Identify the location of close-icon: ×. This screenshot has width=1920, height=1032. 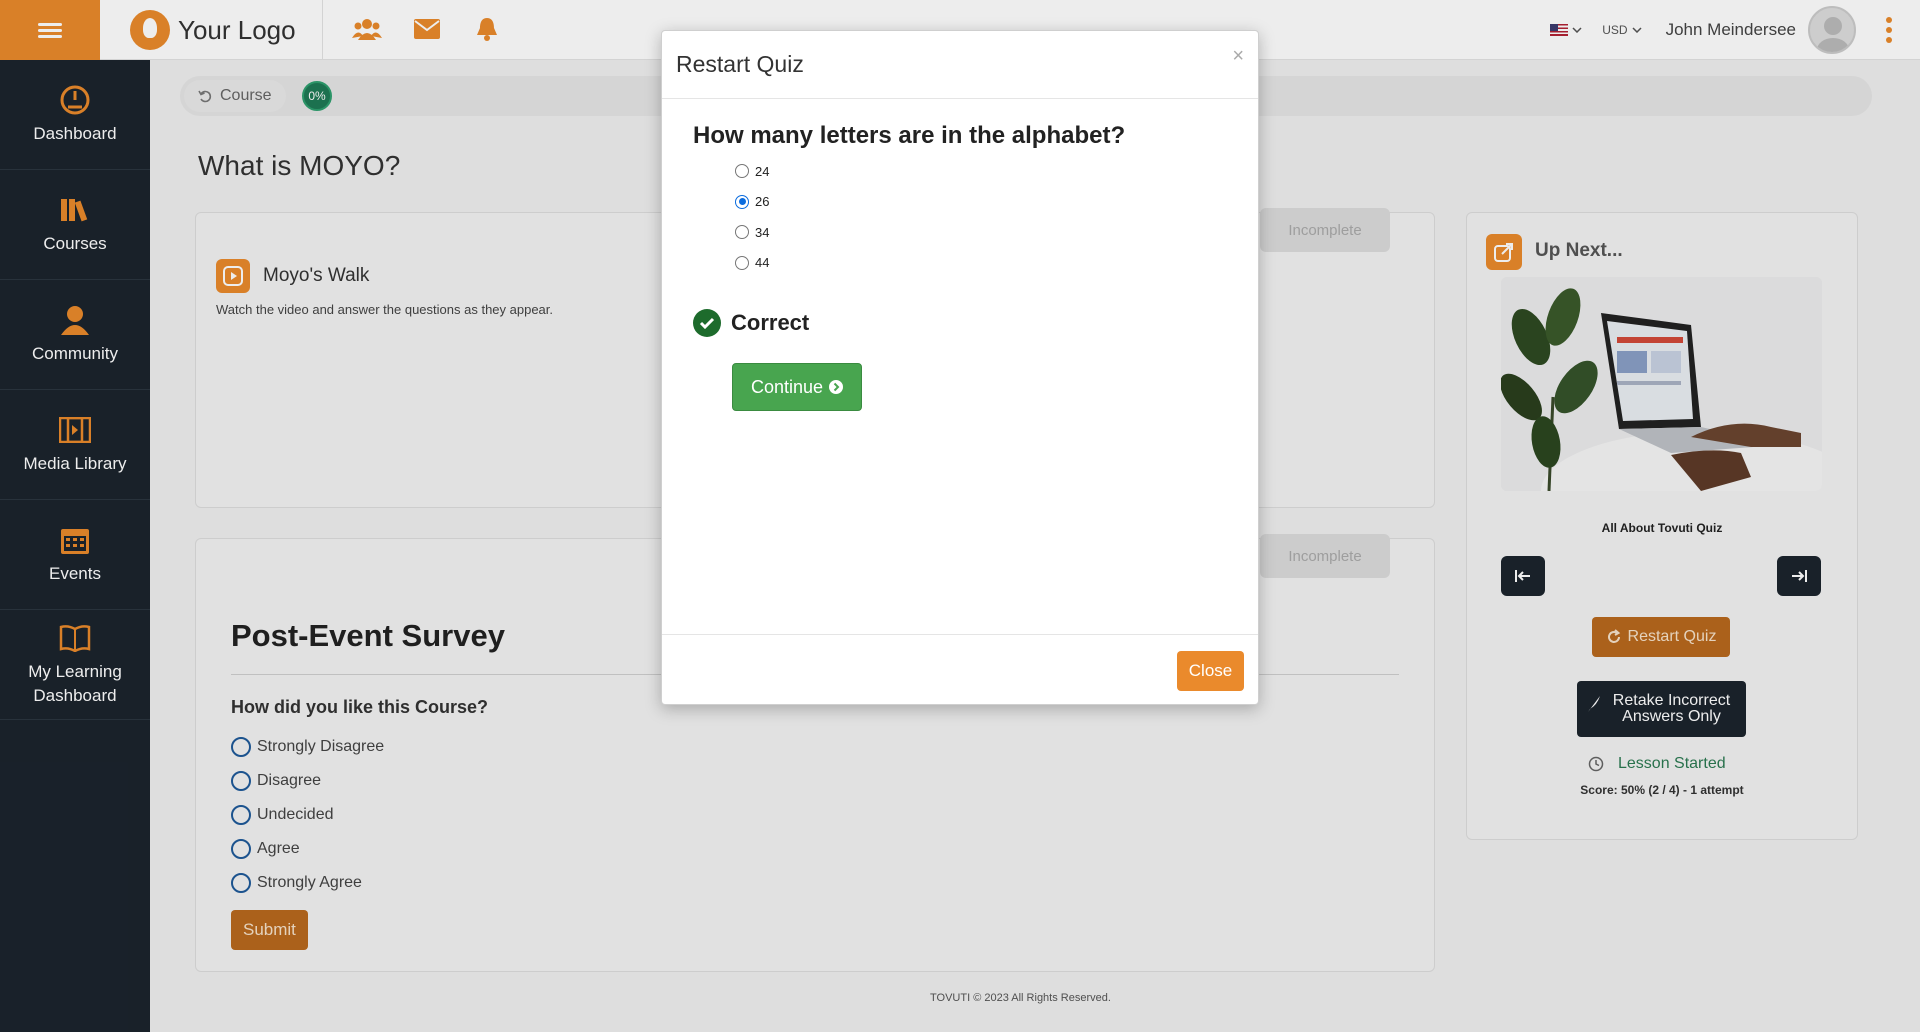
(1238, 56).